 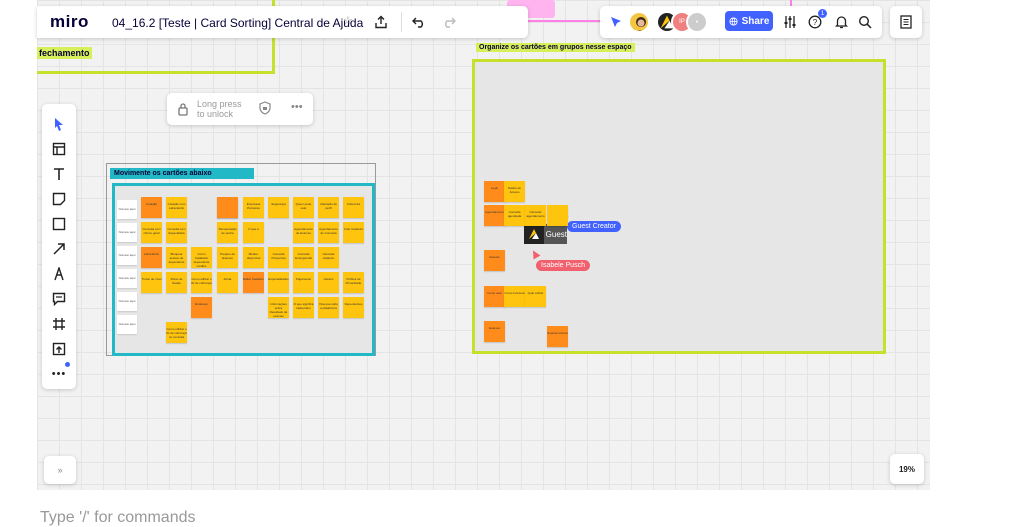 I want to click on search-button, so click(x=865, y=22).